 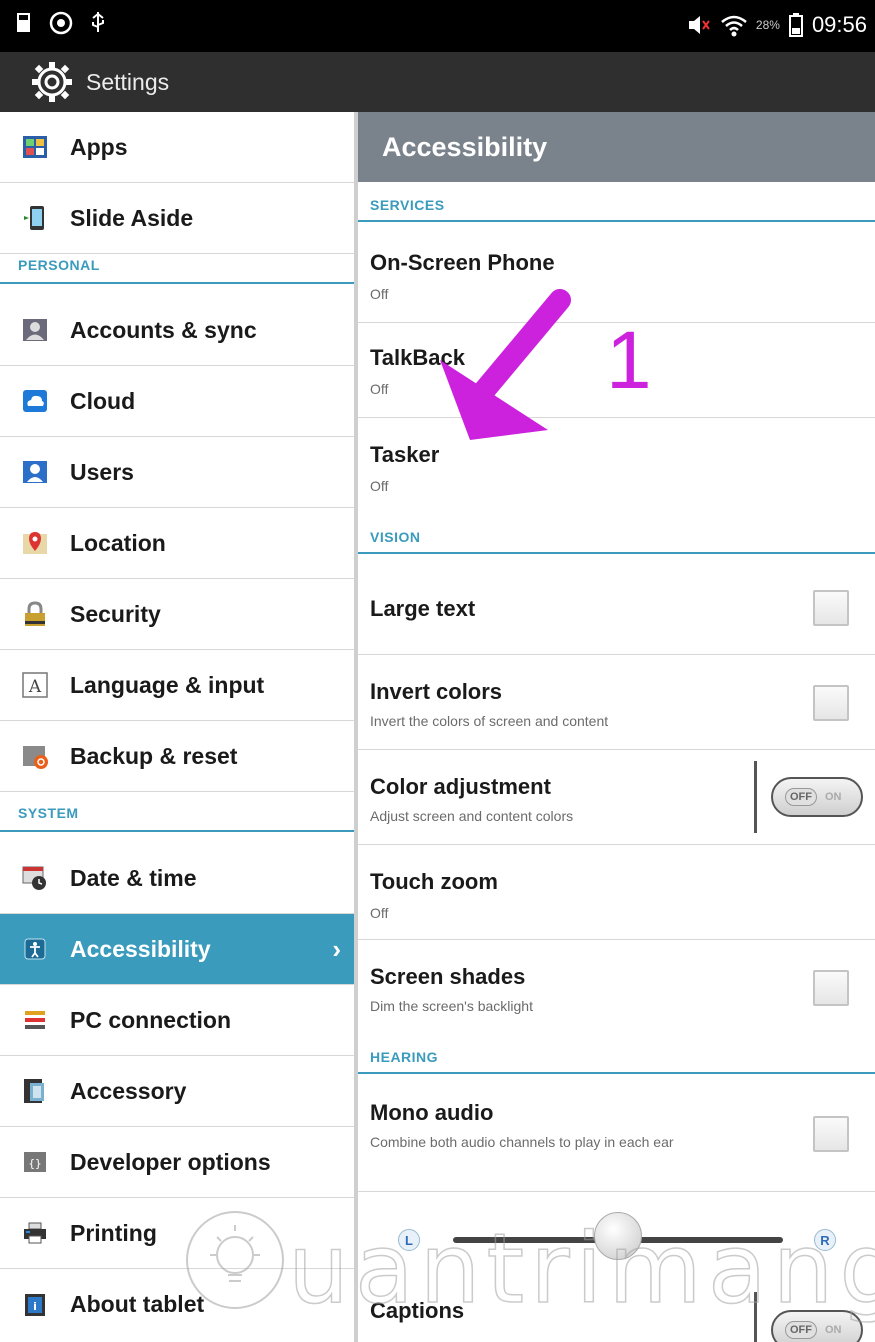 I want to click on action-bar-title: Settings, so click(x=128, y=81).